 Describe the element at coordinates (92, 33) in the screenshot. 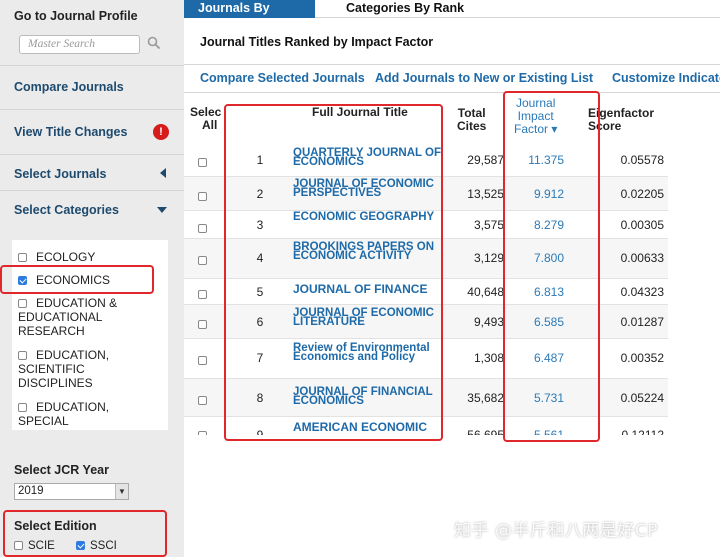

I see `profile-section: Go to Journal Profile Master Search` at that location.